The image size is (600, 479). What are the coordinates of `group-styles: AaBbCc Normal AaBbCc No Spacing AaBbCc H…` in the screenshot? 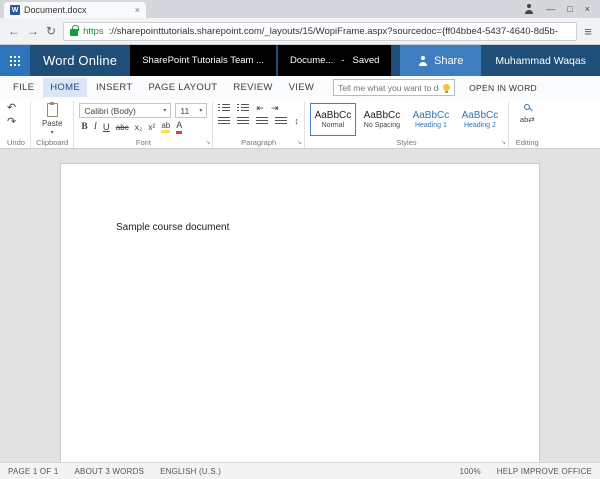 It's located at (407, 124).